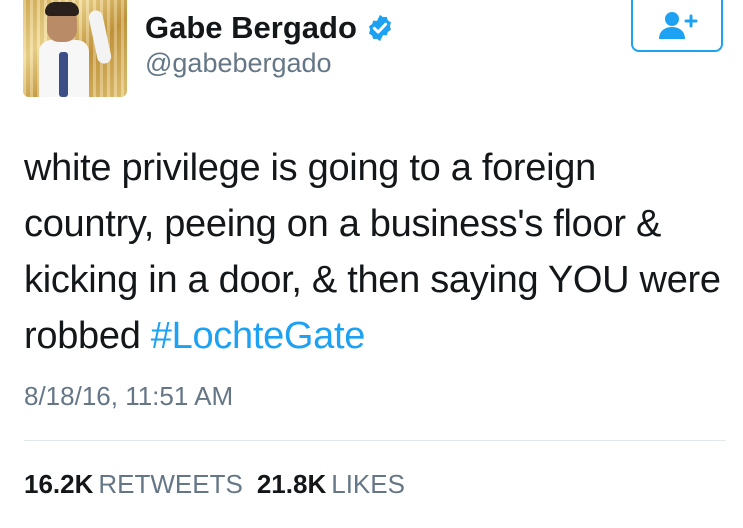 The width and height of the screenshot is (743, 528). Describe the element at coordinates (291, 484) in the screenshot. I see `likes-count: 21.8K` at that location.